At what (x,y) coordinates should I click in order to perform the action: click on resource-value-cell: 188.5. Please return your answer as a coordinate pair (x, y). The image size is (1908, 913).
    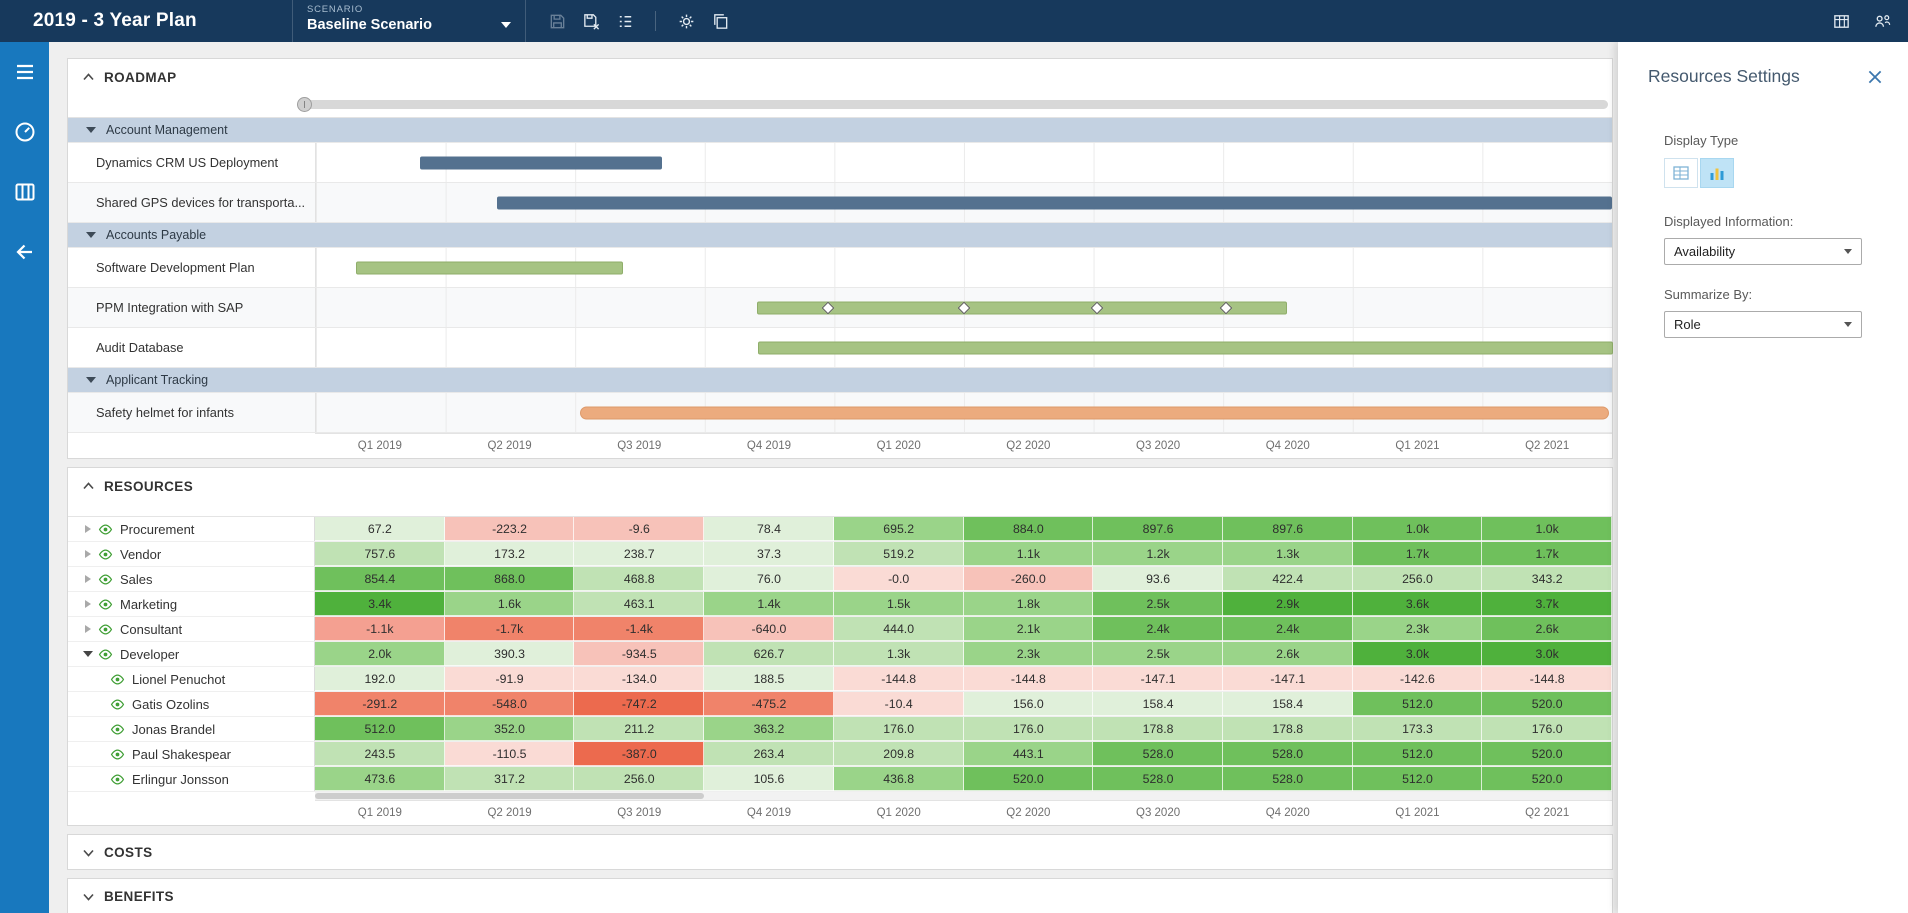
    Looking at the image, I should click on (769, 679).